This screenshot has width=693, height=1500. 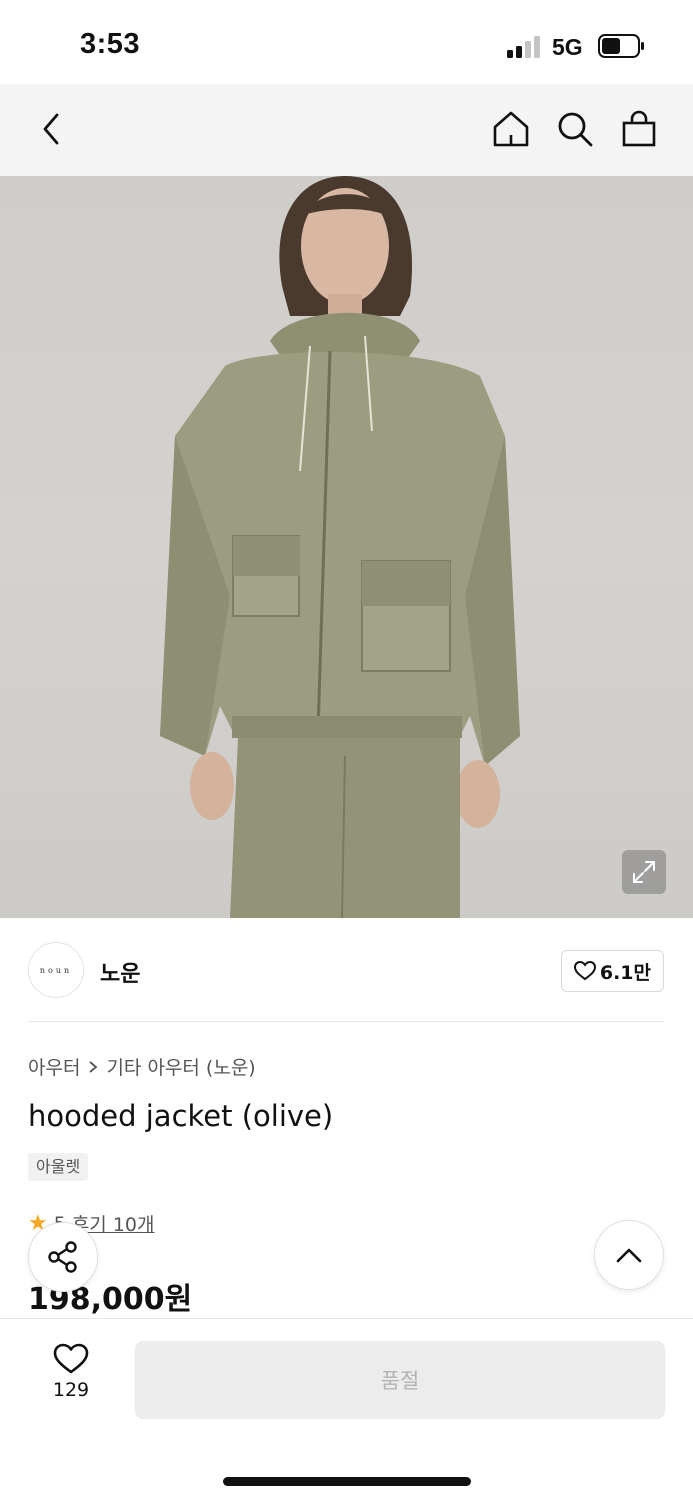 I want to click on back-button, so click(x=51, y=129).